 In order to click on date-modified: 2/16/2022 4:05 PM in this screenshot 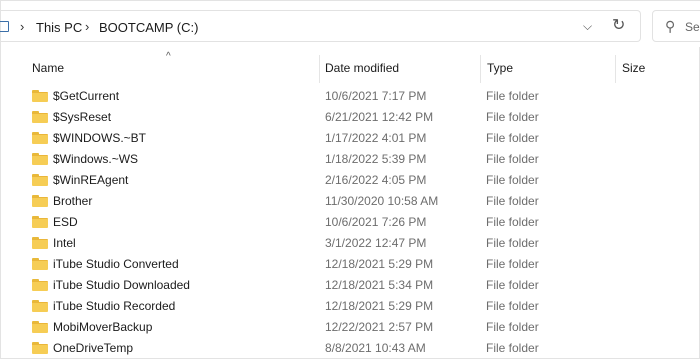, I will do `click(376, 180)`.